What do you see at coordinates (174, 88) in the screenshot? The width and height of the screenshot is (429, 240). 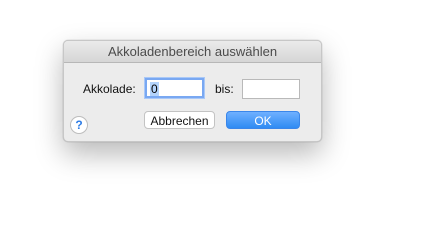 I see `akkolade-from-field: 0` at bounding box center [174, 88].